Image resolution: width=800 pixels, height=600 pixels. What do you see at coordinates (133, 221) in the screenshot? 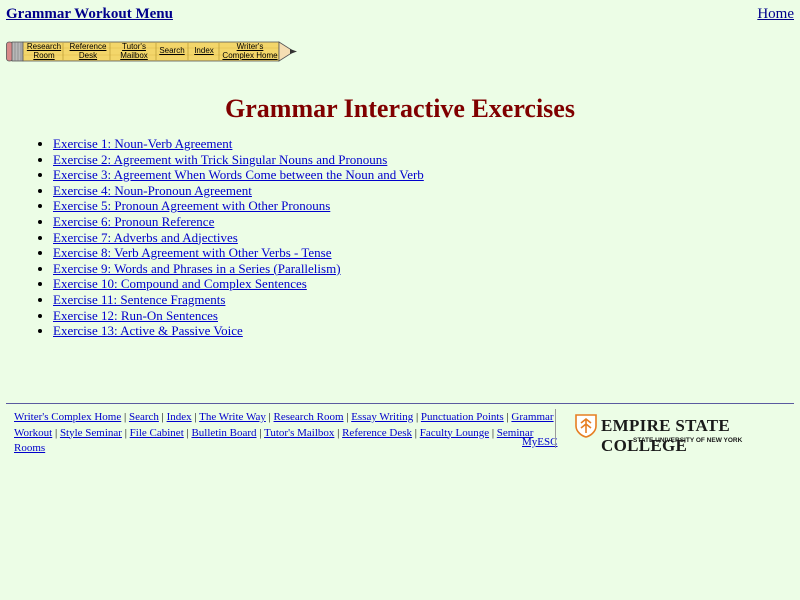
I see `exercise-link-6: Exercise 6: Pronoun Reference` at bounding box center [133, 221].